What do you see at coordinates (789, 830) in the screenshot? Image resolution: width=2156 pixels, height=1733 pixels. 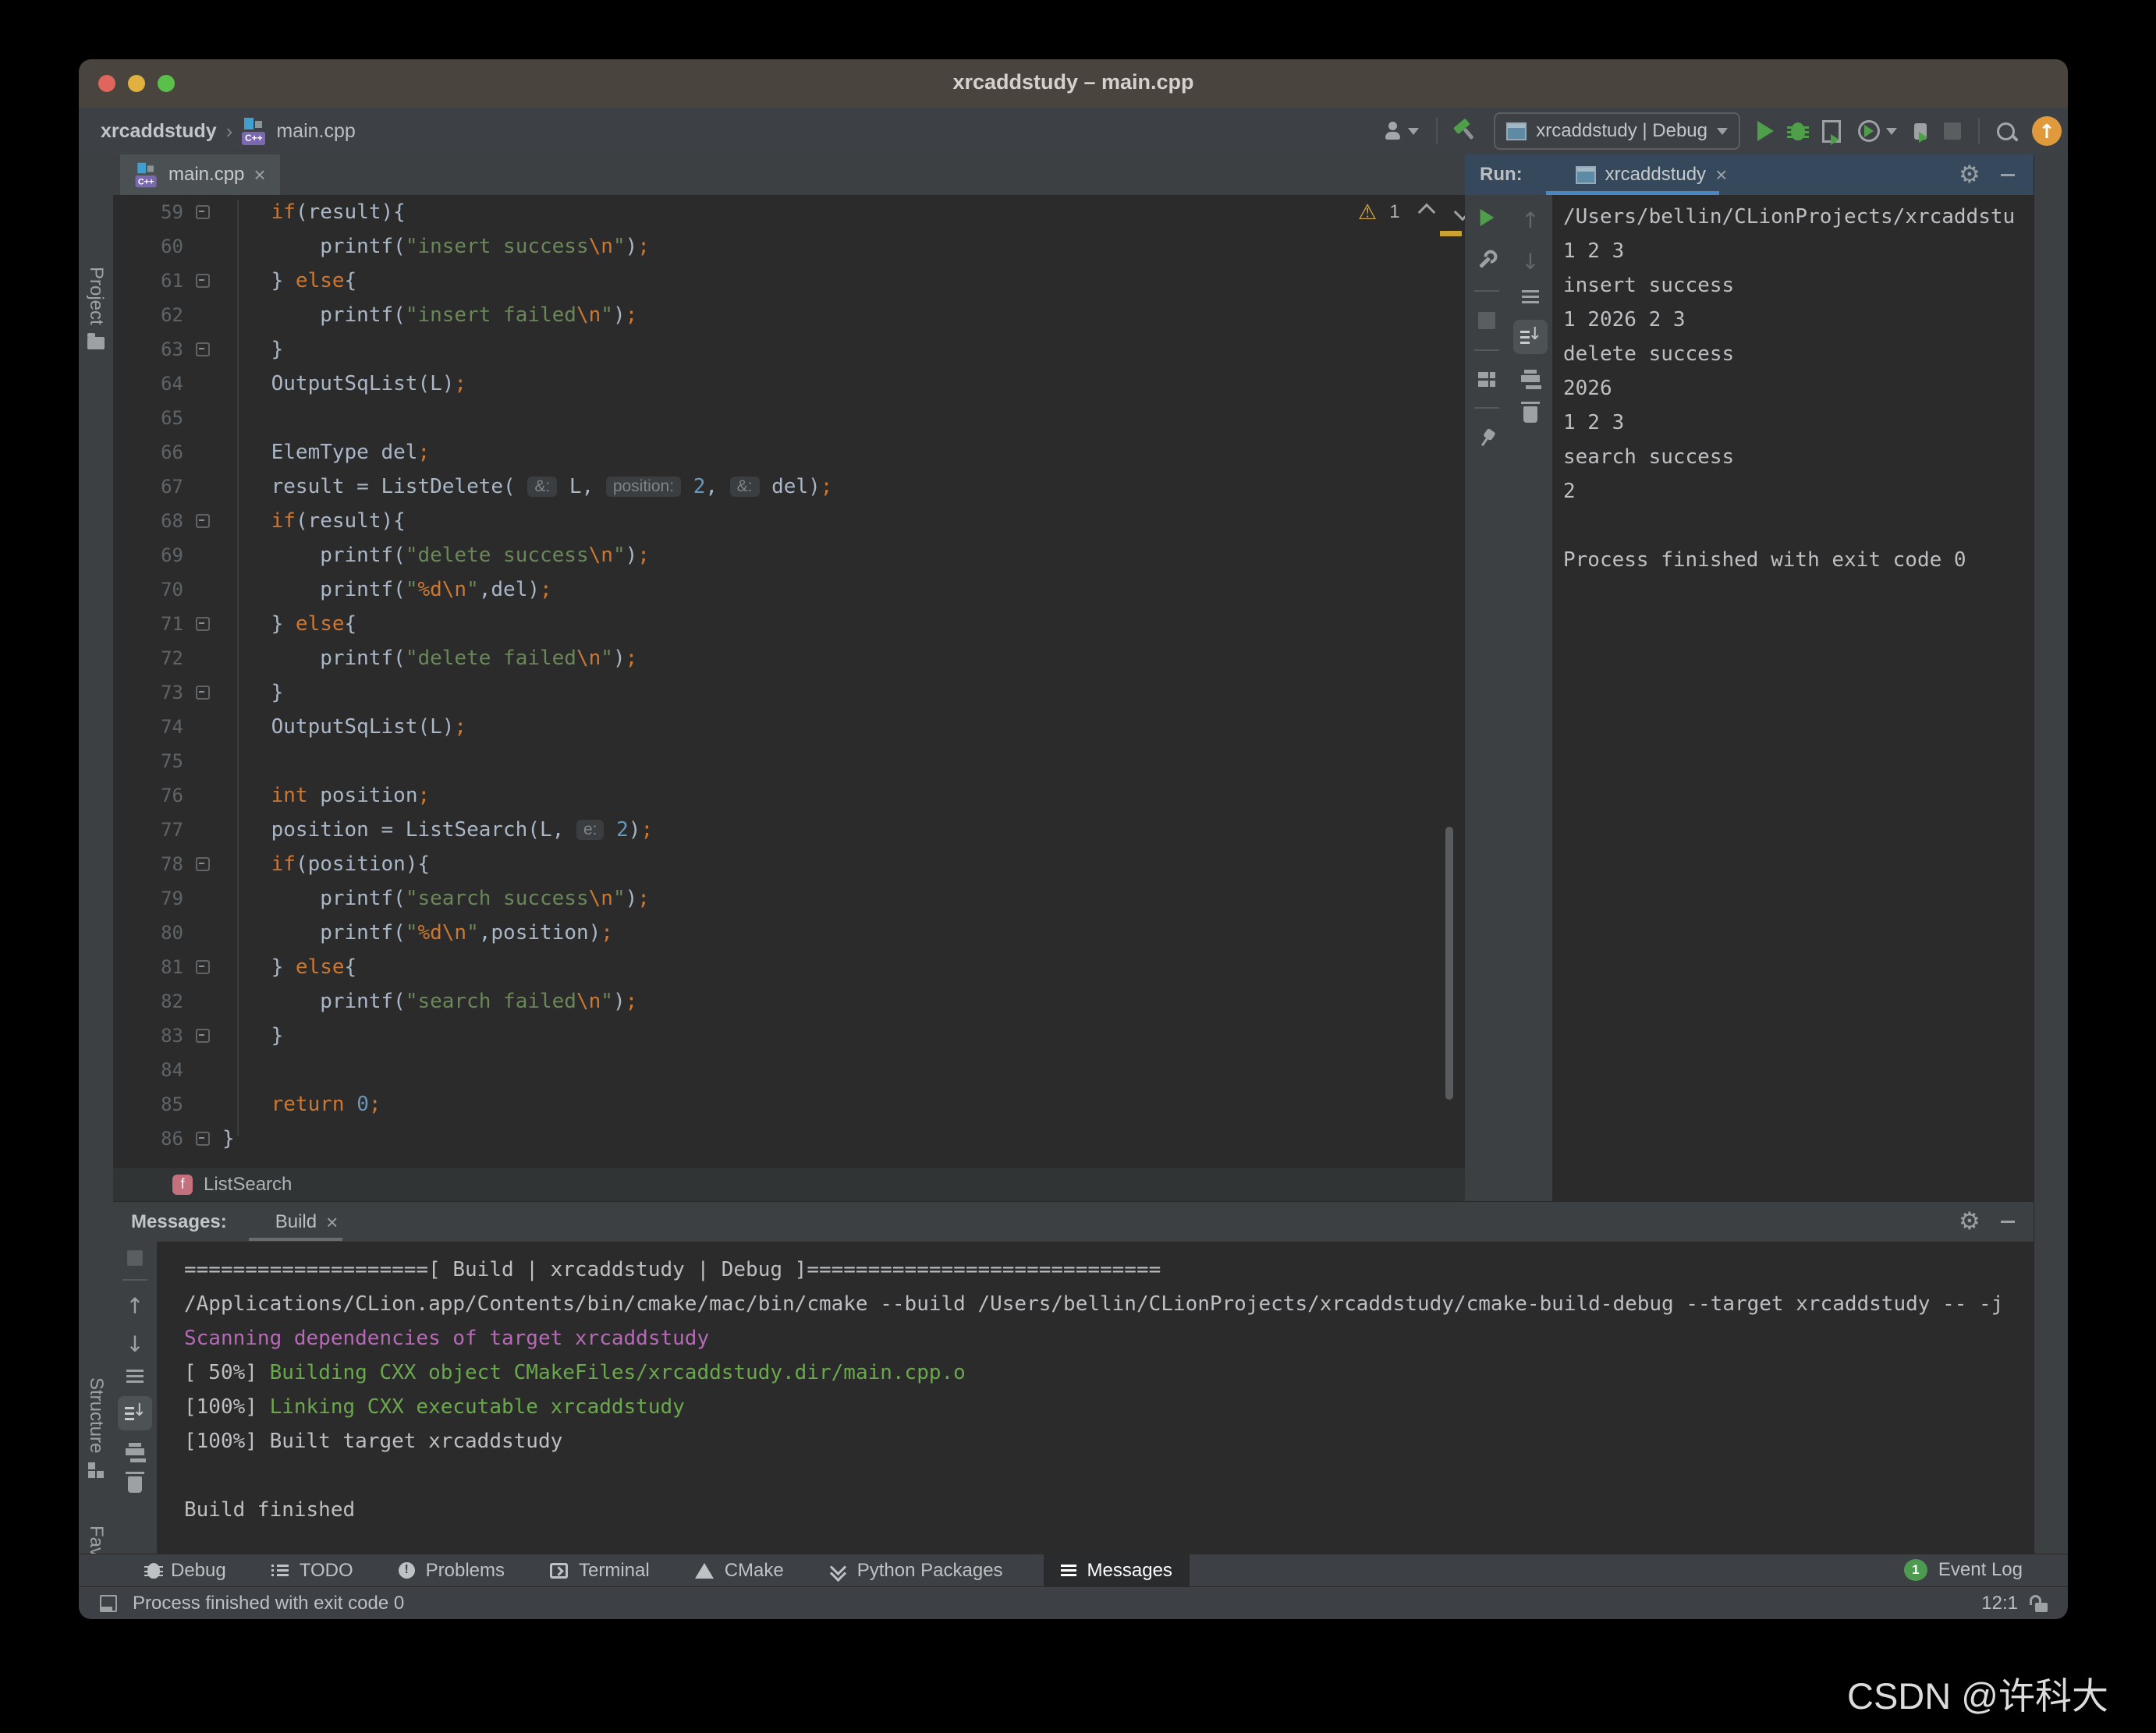 I see `code-line: 77 position = ListSearch(L, e: 2);` at bounding box center [789, 830].